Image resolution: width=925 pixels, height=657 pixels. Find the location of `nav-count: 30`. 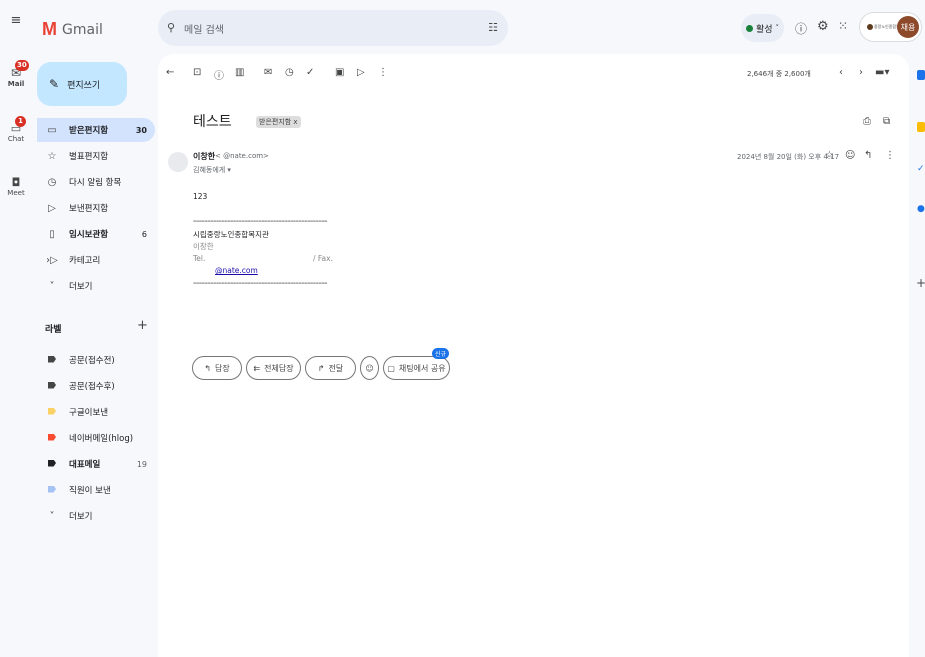

nav-count: 30 is located at coordinates (141, 130).